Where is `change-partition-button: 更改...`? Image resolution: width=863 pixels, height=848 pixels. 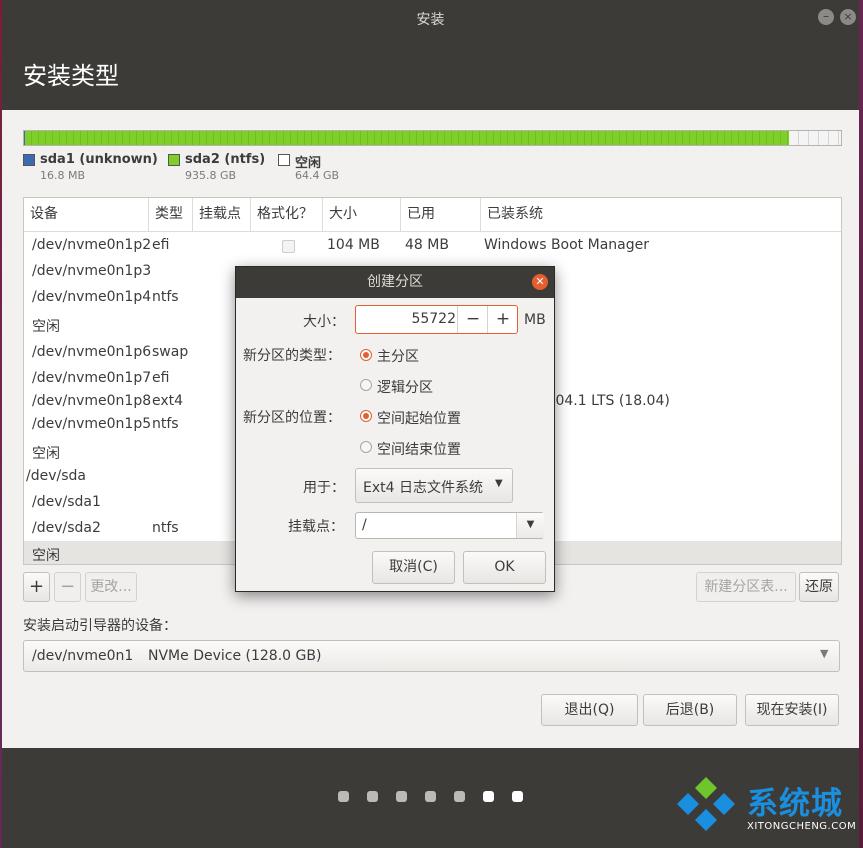 change-partition-button: 更改... is located at coordinates (111, 587).